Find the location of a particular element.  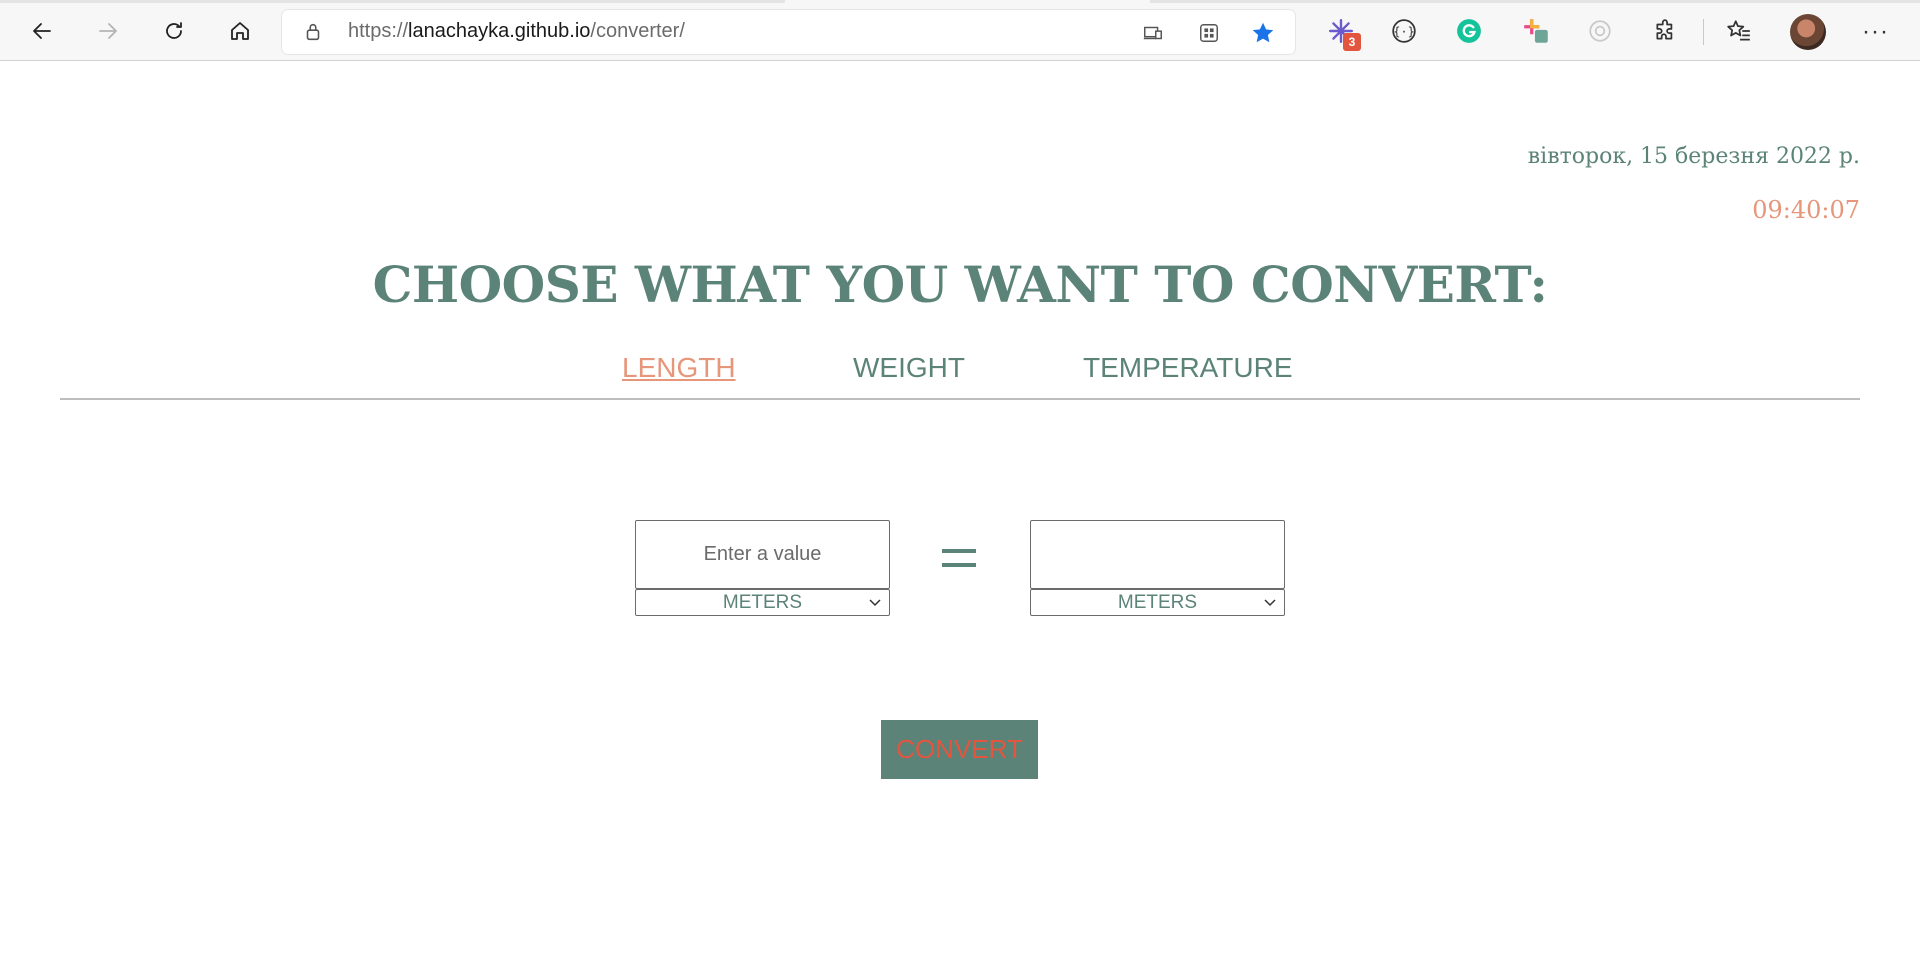

refresh-icon is located at coordinates (174, 30).